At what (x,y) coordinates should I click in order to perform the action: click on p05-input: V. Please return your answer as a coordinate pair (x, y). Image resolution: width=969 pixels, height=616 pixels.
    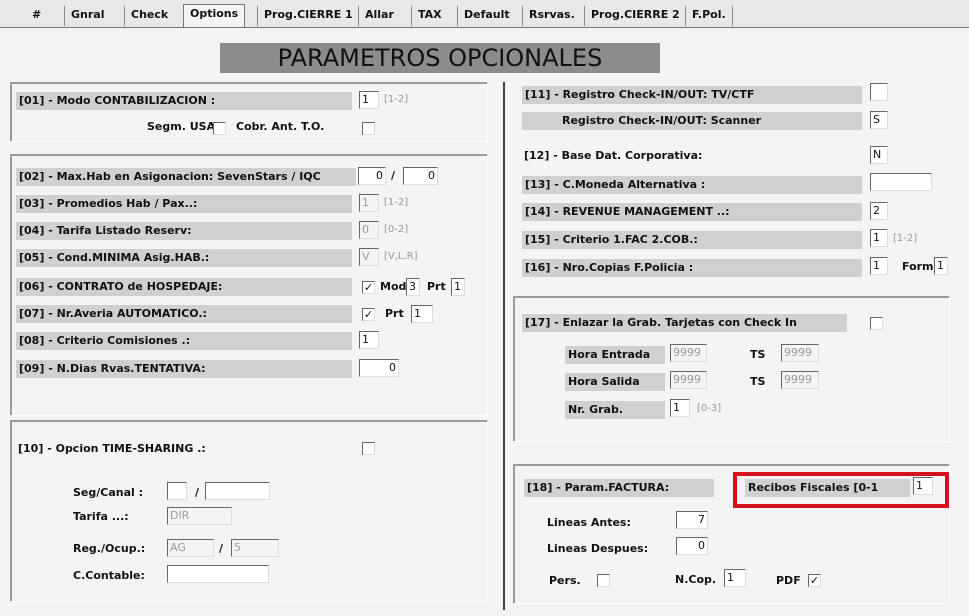
    Looking at the image, I should click on (369, 257).